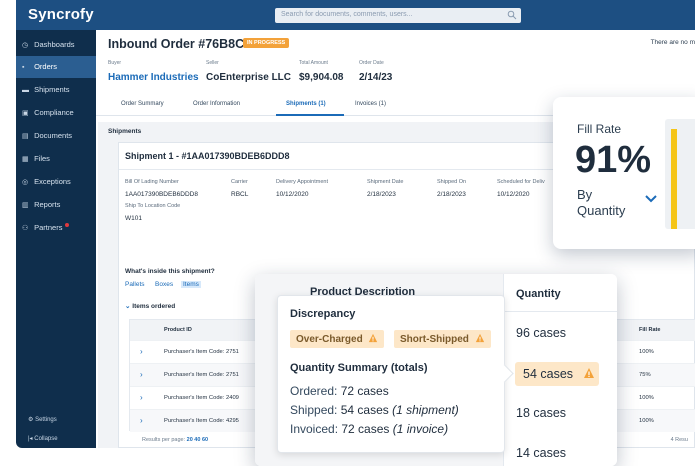  Describe the element at coordinates (153, 77) in the screenshot. I see `buyer-link: Hammer Industries` at that location.